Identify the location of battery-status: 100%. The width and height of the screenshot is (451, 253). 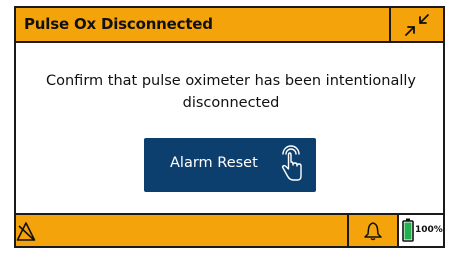
(420, 230).